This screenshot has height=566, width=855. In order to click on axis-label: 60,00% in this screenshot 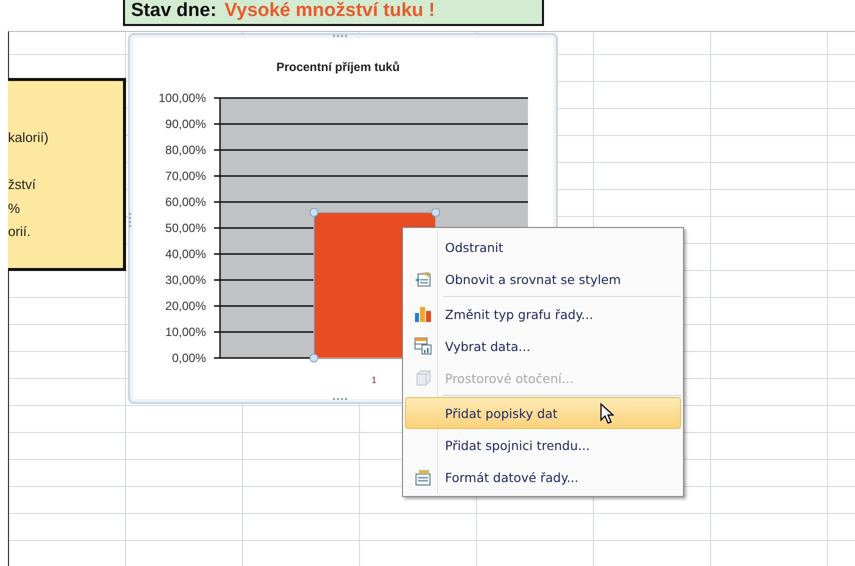, I will do `click(185, 202)`.